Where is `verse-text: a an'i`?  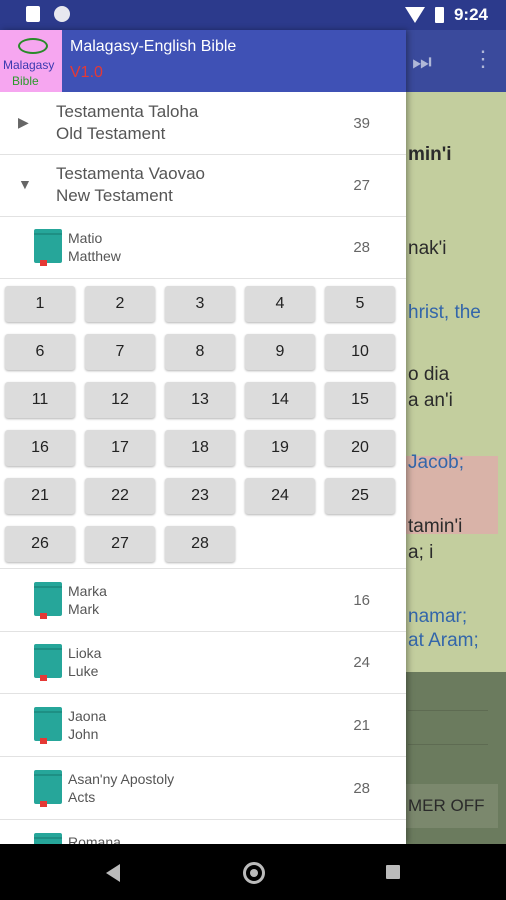
verse-text: a an'i is located at coordinates (430, 400).